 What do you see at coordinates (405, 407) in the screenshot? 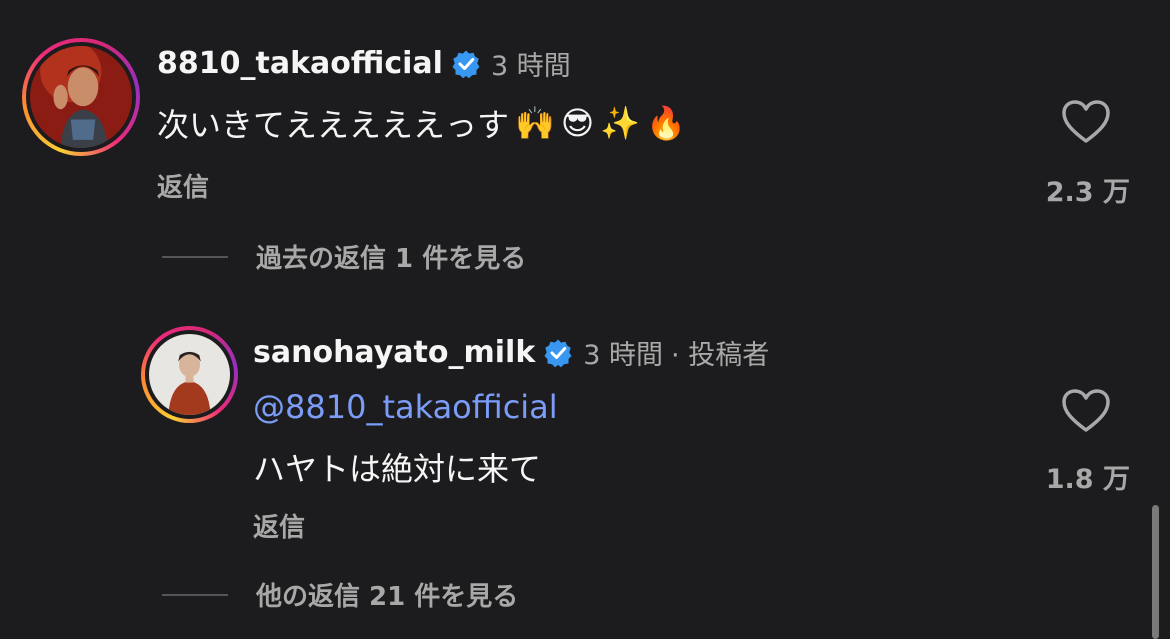
I see `mention-link: @8810_takaofficial` at bounding box center [405, 407].